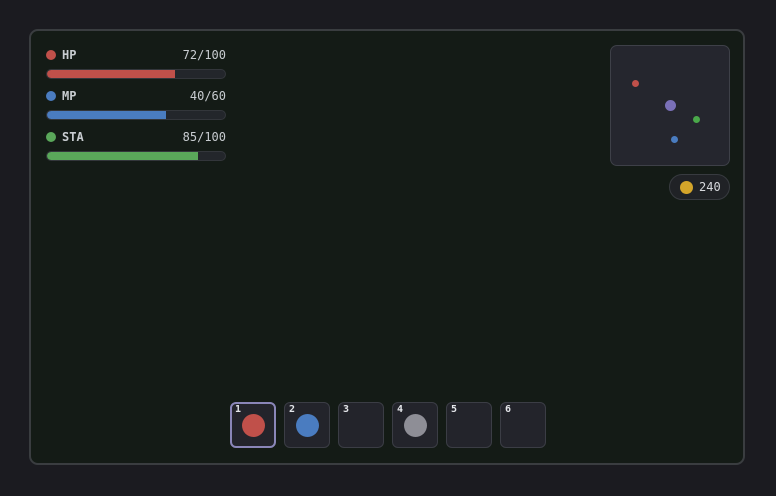  I want to click on health-potion-icon, so click(253, 425).